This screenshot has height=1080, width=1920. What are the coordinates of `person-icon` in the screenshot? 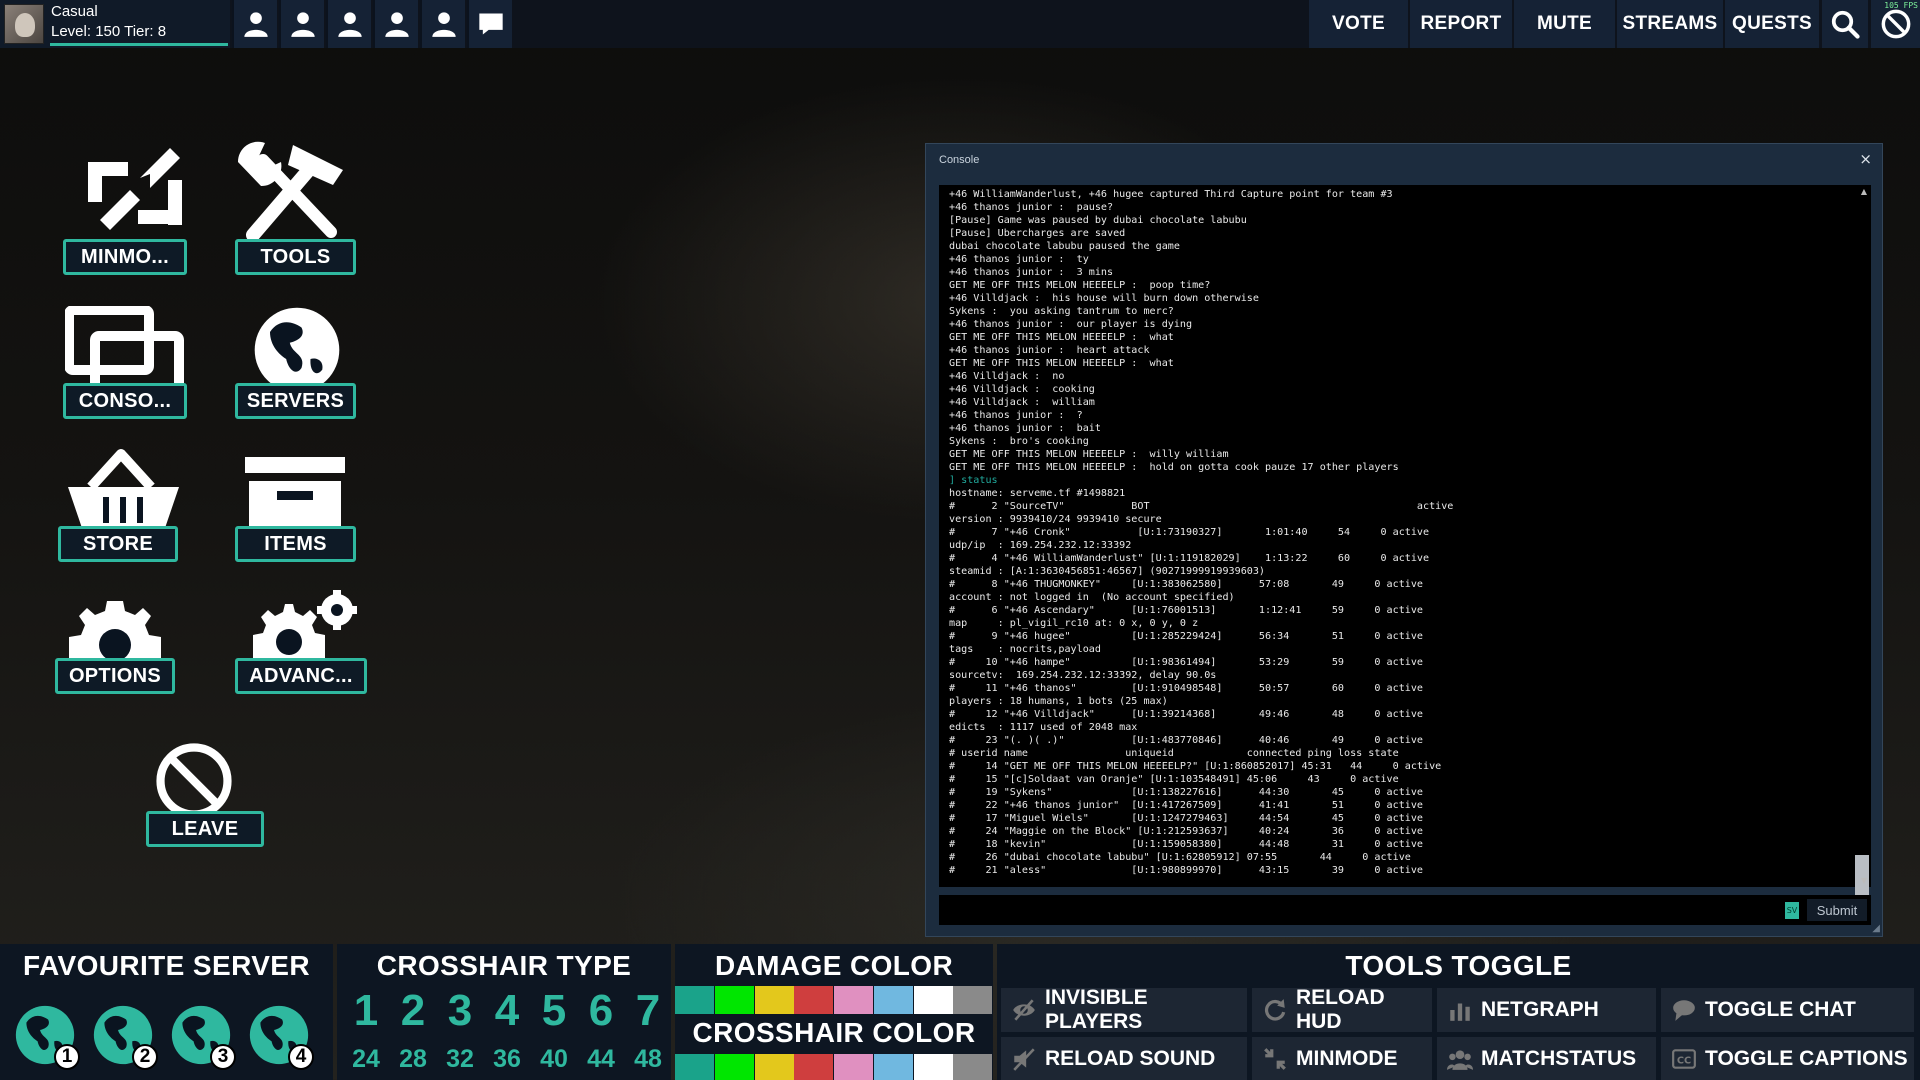 It's located at (349, 24).